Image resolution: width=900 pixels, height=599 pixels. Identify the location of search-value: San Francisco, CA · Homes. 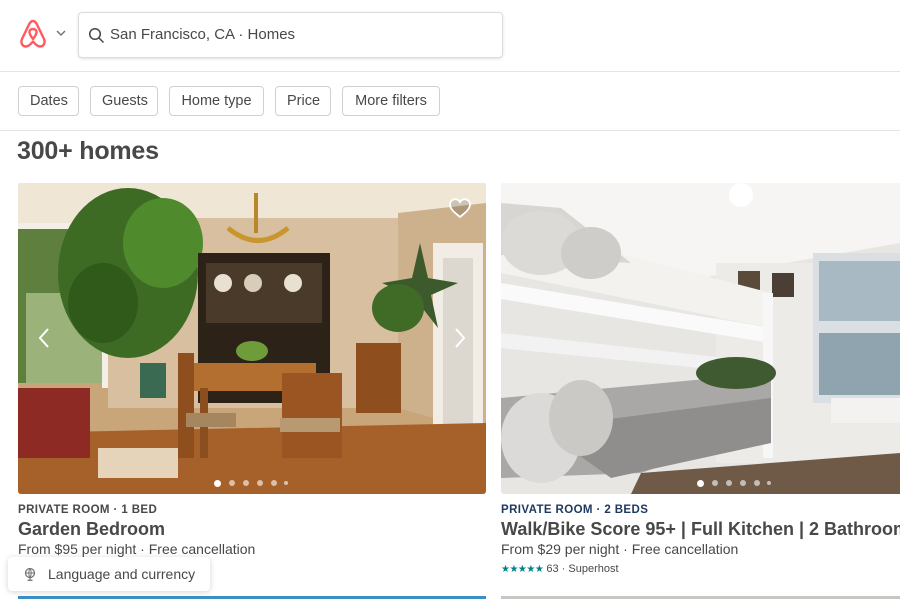
(203, 34).